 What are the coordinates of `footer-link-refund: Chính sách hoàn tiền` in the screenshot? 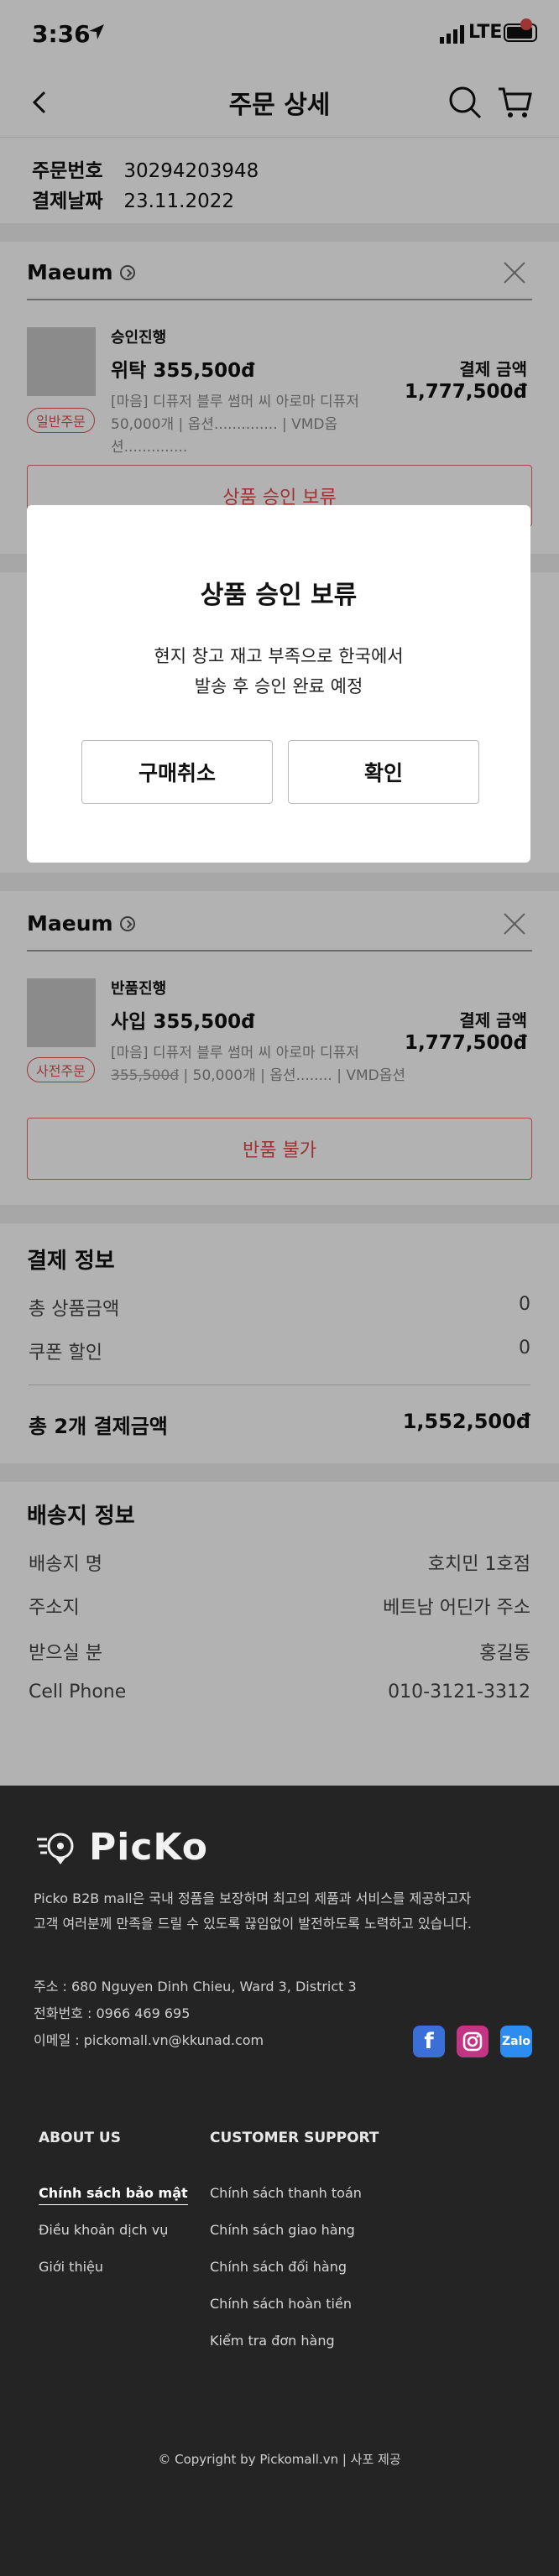 It's located at (281, 2304).